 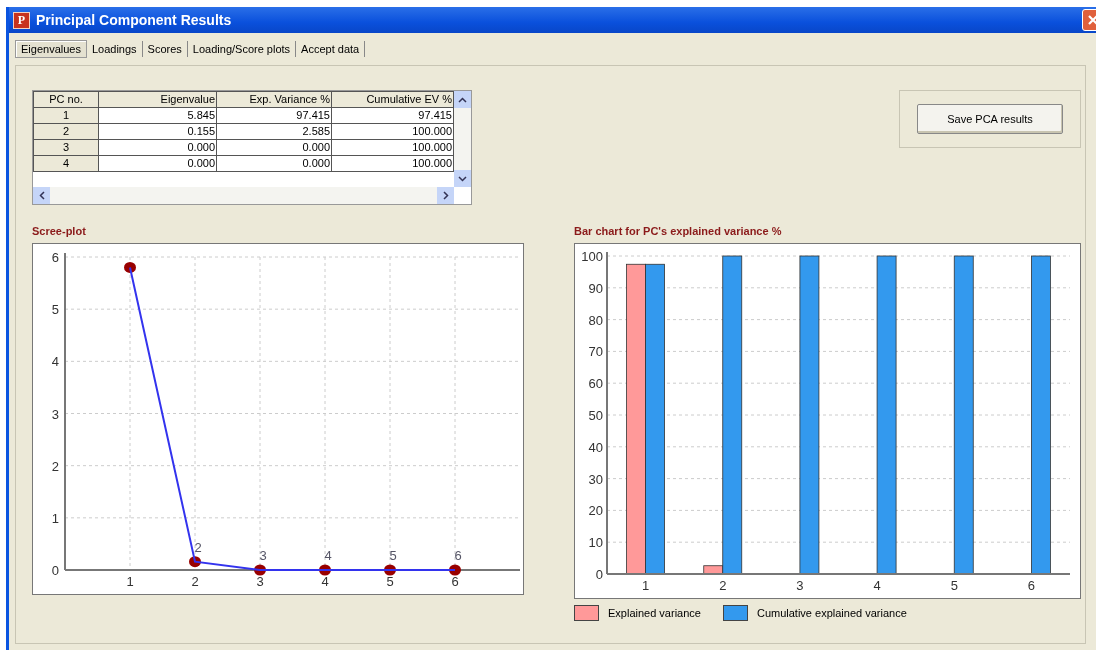 What do you see at coordinates (678, 232) in the screenshot?
I see `chart-title: Bar chart for PC's explained variance %` at bounding box center [678, 232].